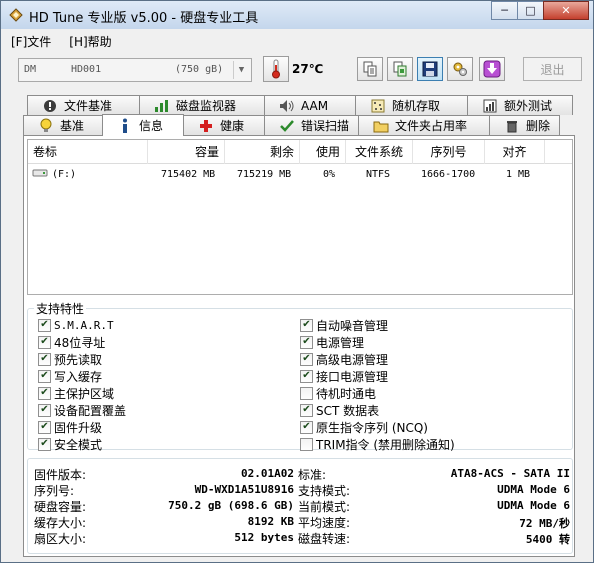 The height and width of the screenshot is (563, 594). What do you see at coordinates (224, 125) in the screenshot?
I see `tab-health: 健康` at bounding box center [224, 125].